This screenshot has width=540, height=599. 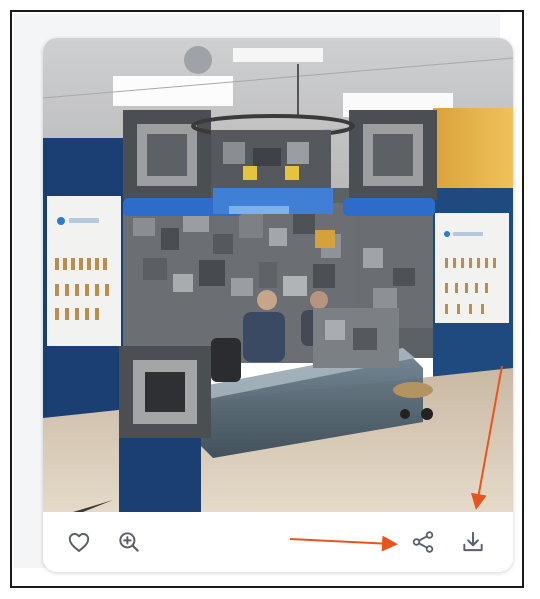 I want to click on share-button, so click(x=423, y=542).